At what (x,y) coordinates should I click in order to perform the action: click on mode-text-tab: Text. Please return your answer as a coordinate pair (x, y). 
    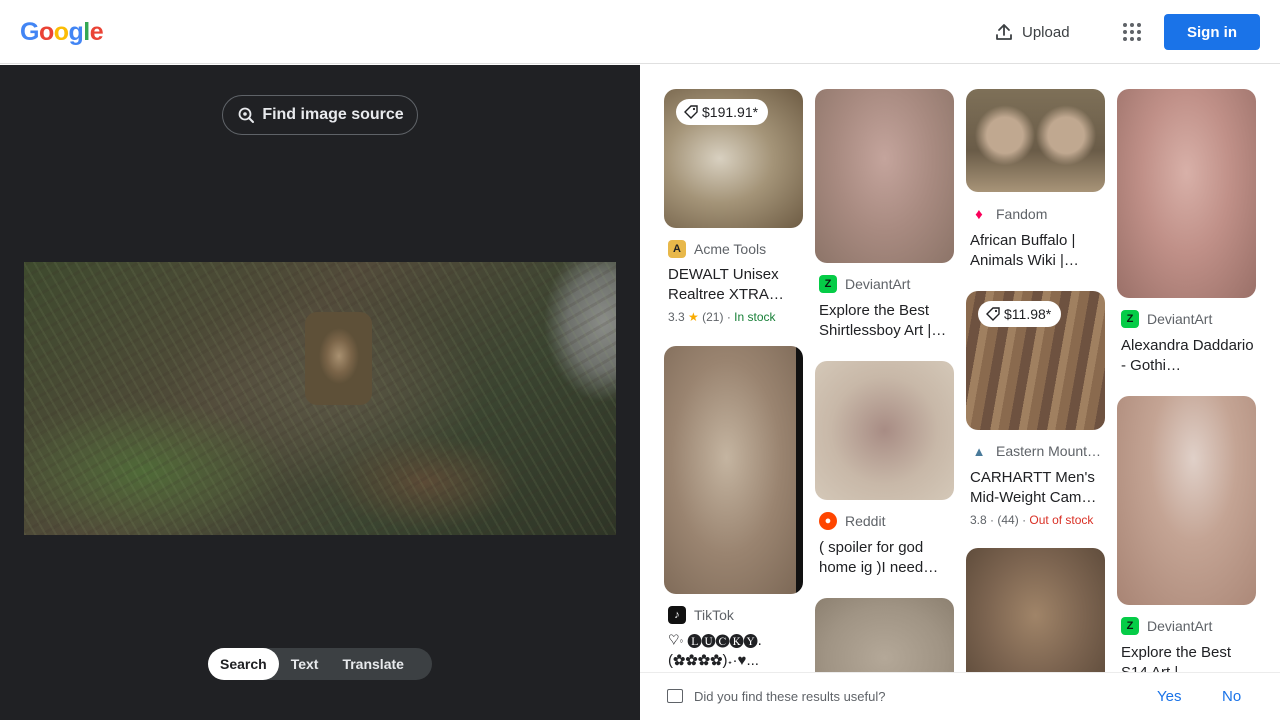
    Looking at the image, I should click on (305, 664).